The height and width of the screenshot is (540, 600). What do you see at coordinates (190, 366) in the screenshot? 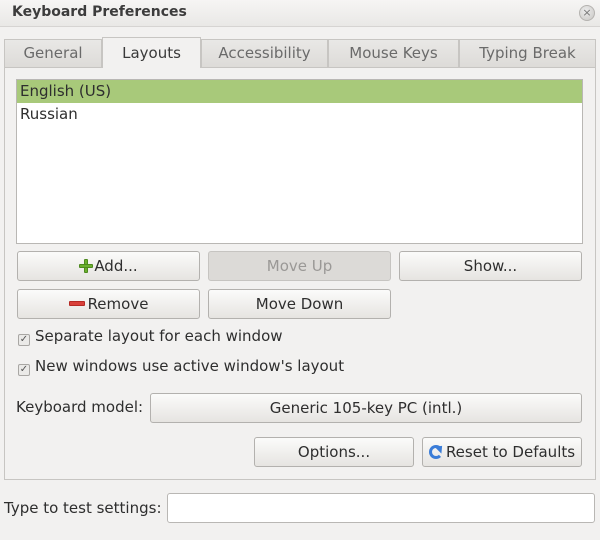
I see `new-windows-label: New windows use active window's layout` at bounding box center [190, 366].